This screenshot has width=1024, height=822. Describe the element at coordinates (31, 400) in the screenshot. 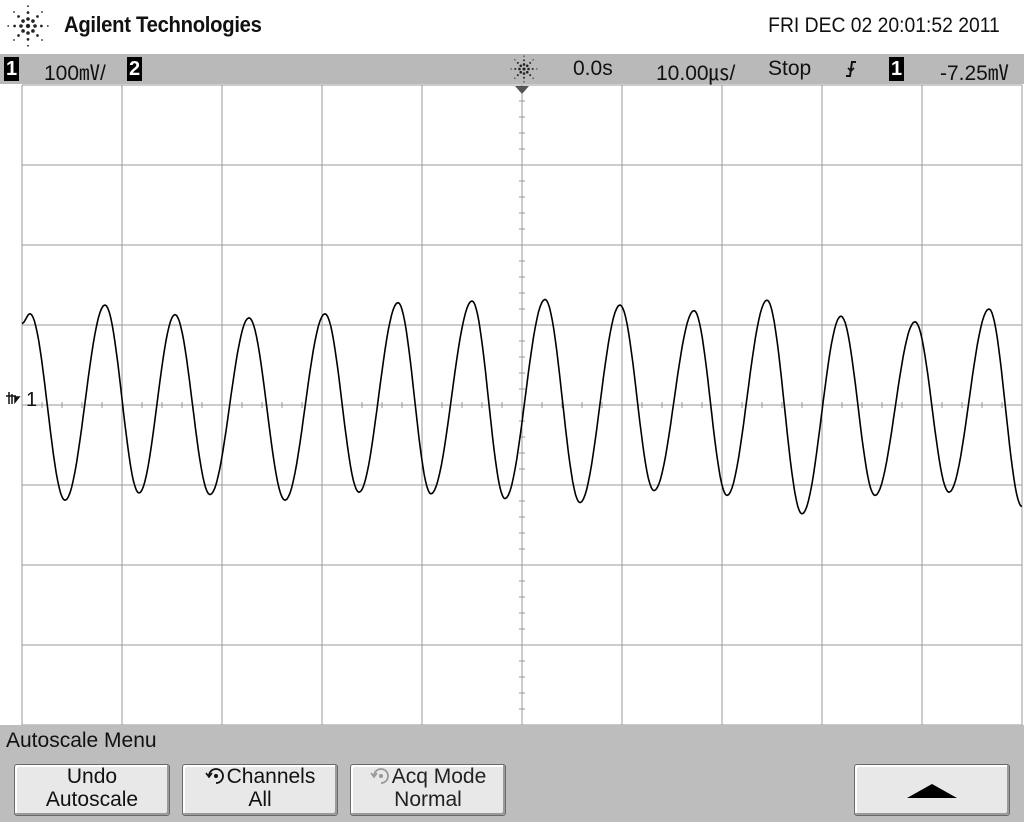

I see `ground-label: 1` at that location.